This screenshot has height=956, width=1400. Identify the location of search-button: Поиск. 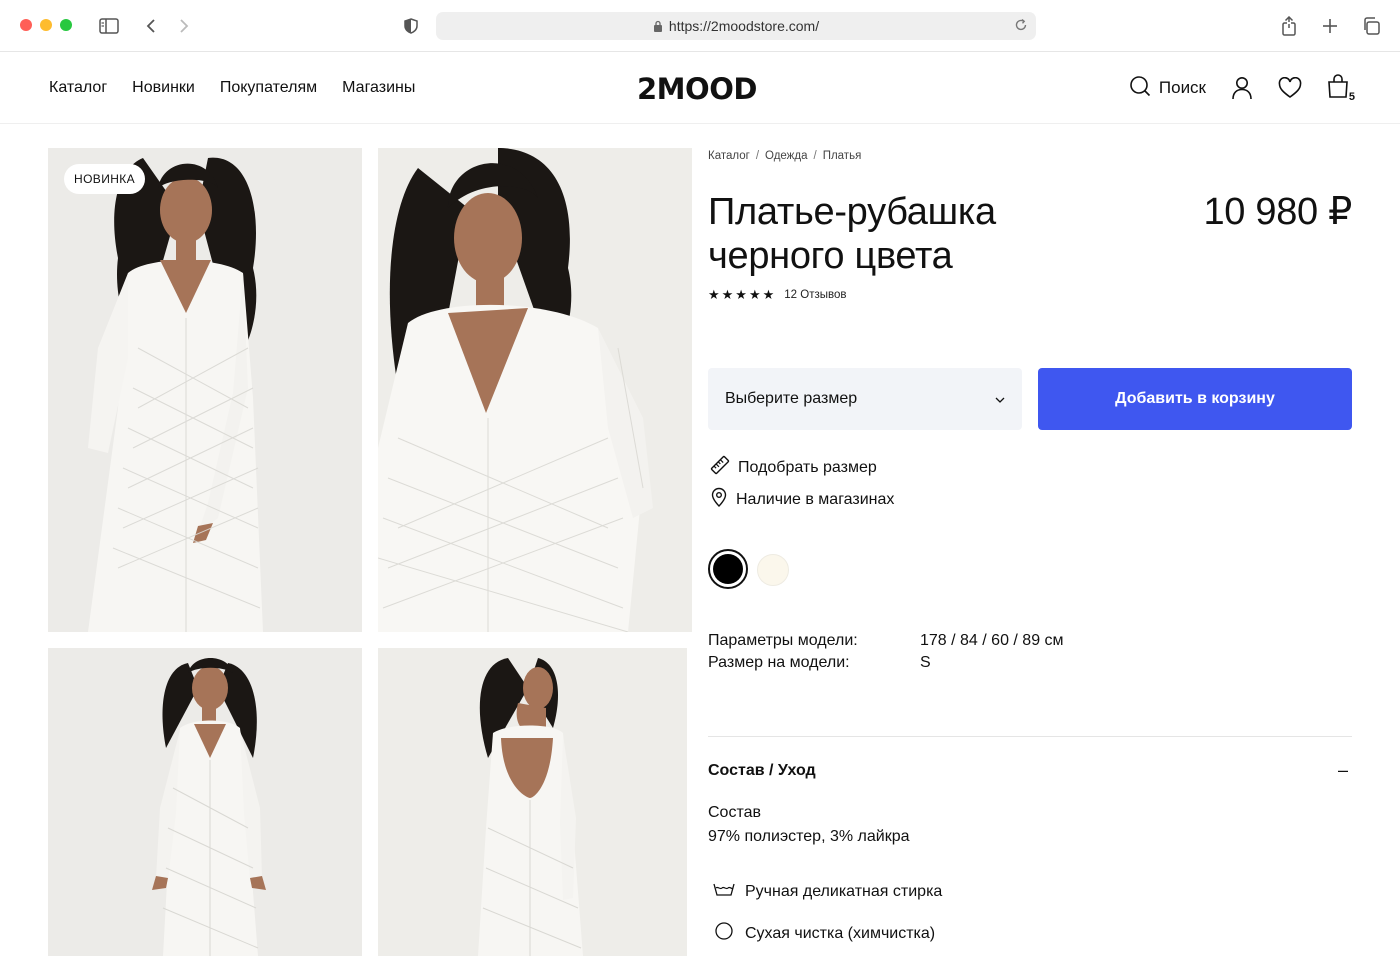
(1167, 88).